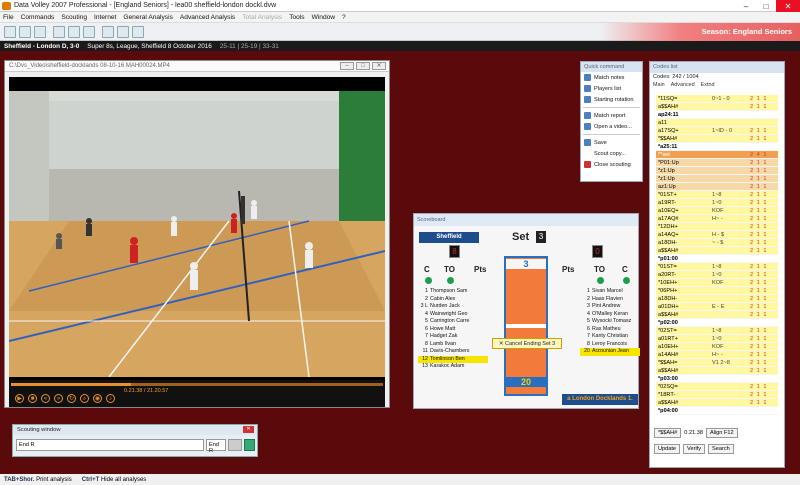  Describe the element at coordinates (717, 155) in the screenshot. I see `code-row: **set 2 4 1` at that location.